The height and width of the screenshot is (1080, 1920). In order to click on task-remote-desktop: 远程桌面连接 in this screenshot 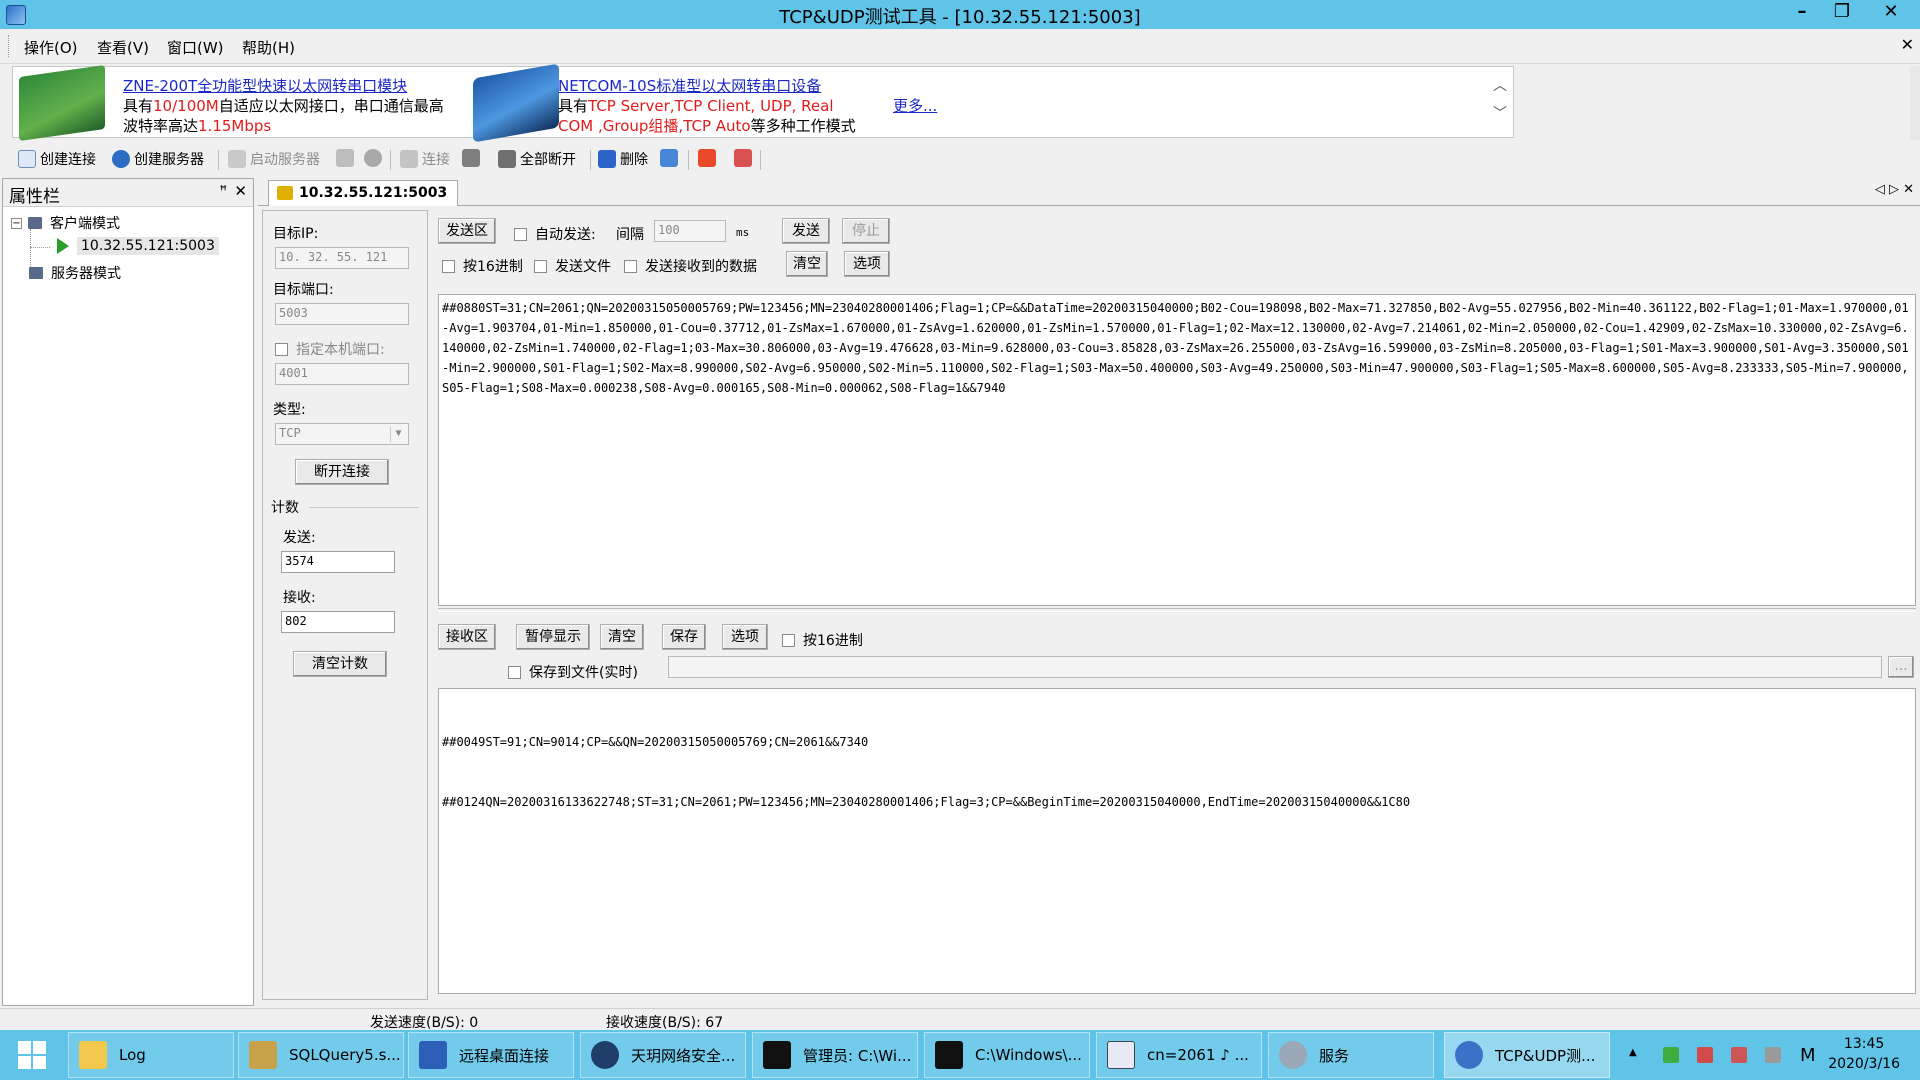, I will do `click(491, 1055)`.